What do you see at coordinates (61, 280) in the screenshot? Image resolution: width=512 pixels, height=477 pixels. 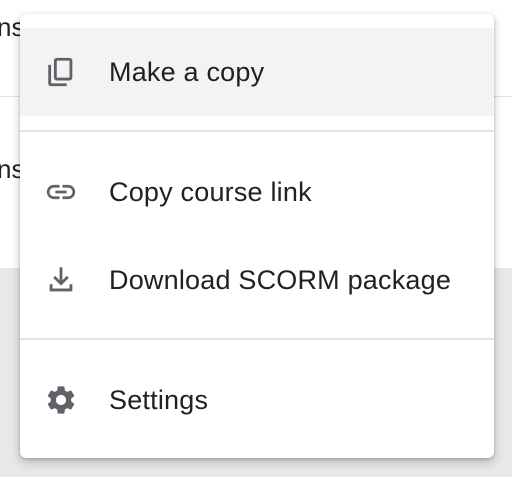 I see `download-icon` at bounding box center [61, 280].